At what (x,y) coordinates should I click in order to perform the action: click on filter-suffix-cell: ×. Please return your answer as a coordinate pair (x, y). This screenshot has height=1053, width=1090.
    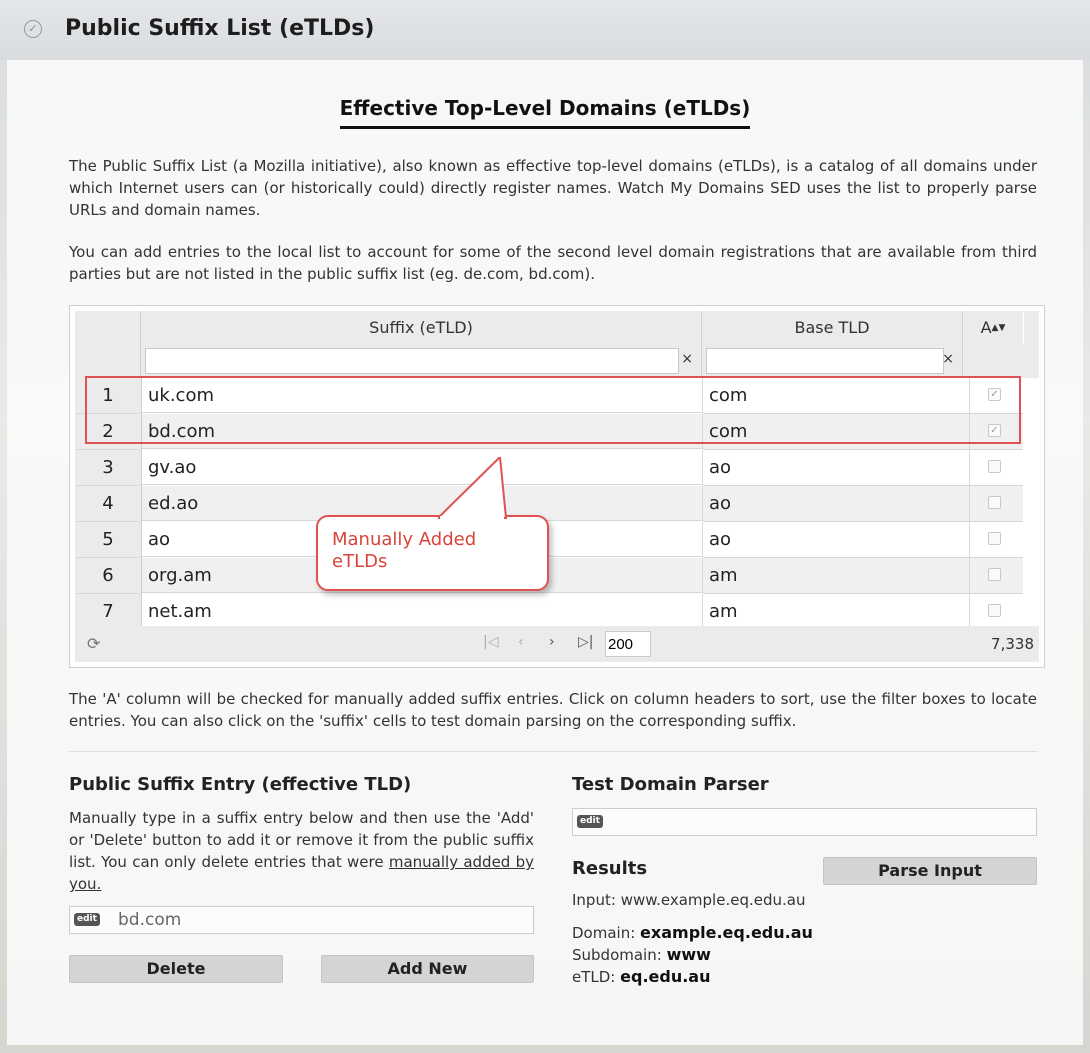
    Looking at the image, I should click on (421, 361).